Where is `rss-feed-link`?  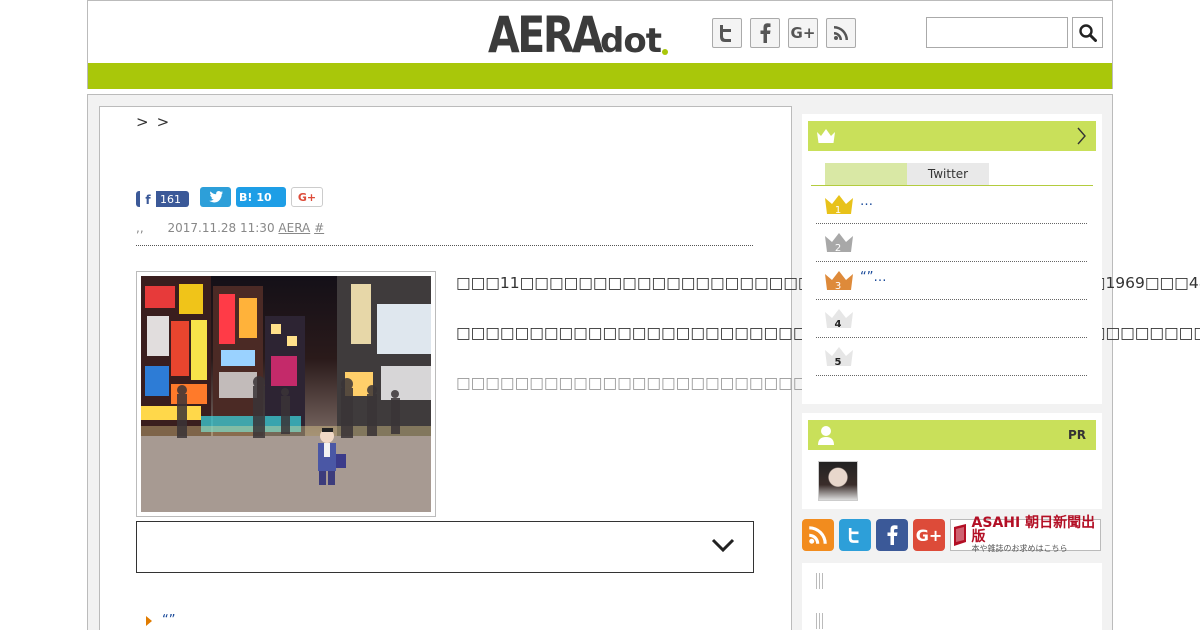
rss-feed-link is located at coordinates (818, 535).